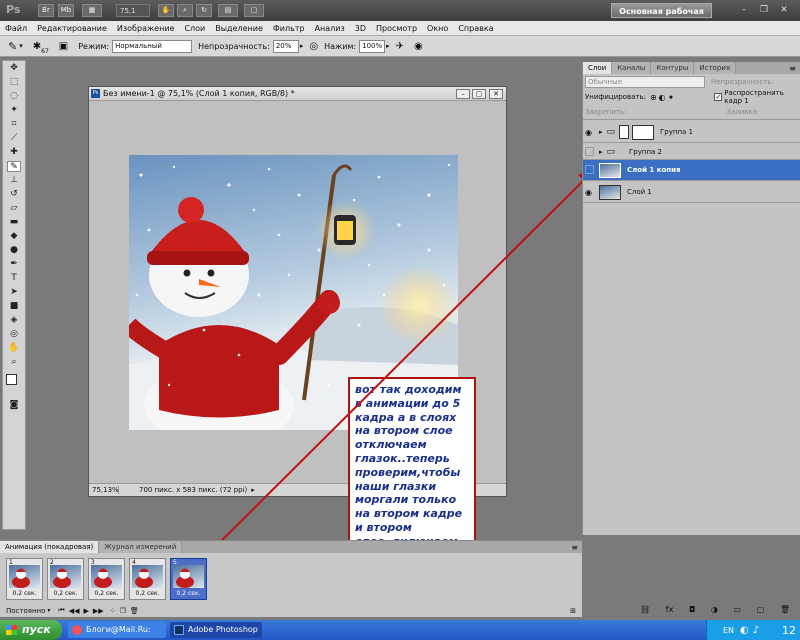 The image size is (800, 640). What do you see at coordinates (194, 28) in the screenshot?
I see `menu-layers: Слои` at bounding box center [194, 28].